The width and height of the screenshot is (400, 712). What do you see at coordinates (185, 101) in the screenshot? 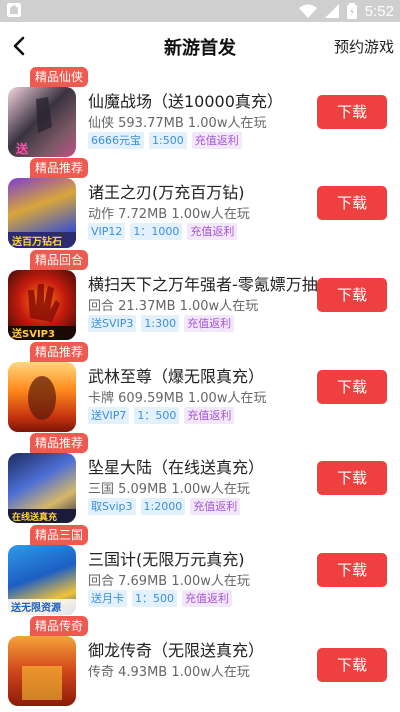
I see `game-name: 仙魔战场（送10000真充）` at bounding box center [185, 101].